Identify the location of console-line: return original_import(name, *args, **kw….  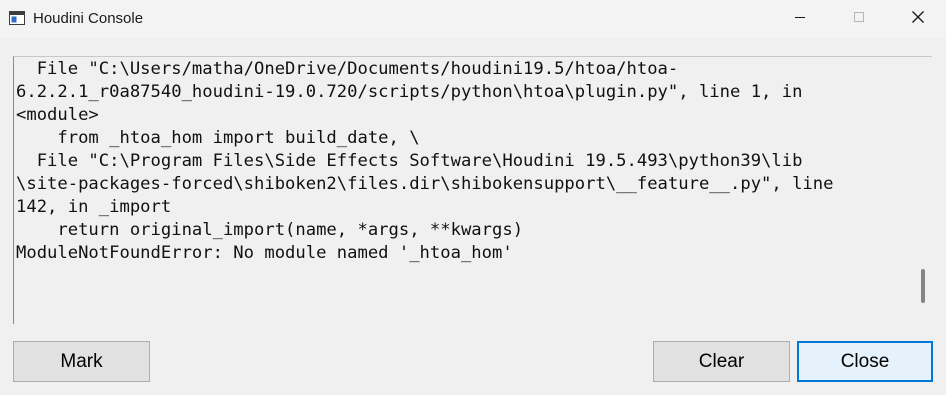
(270, 230).